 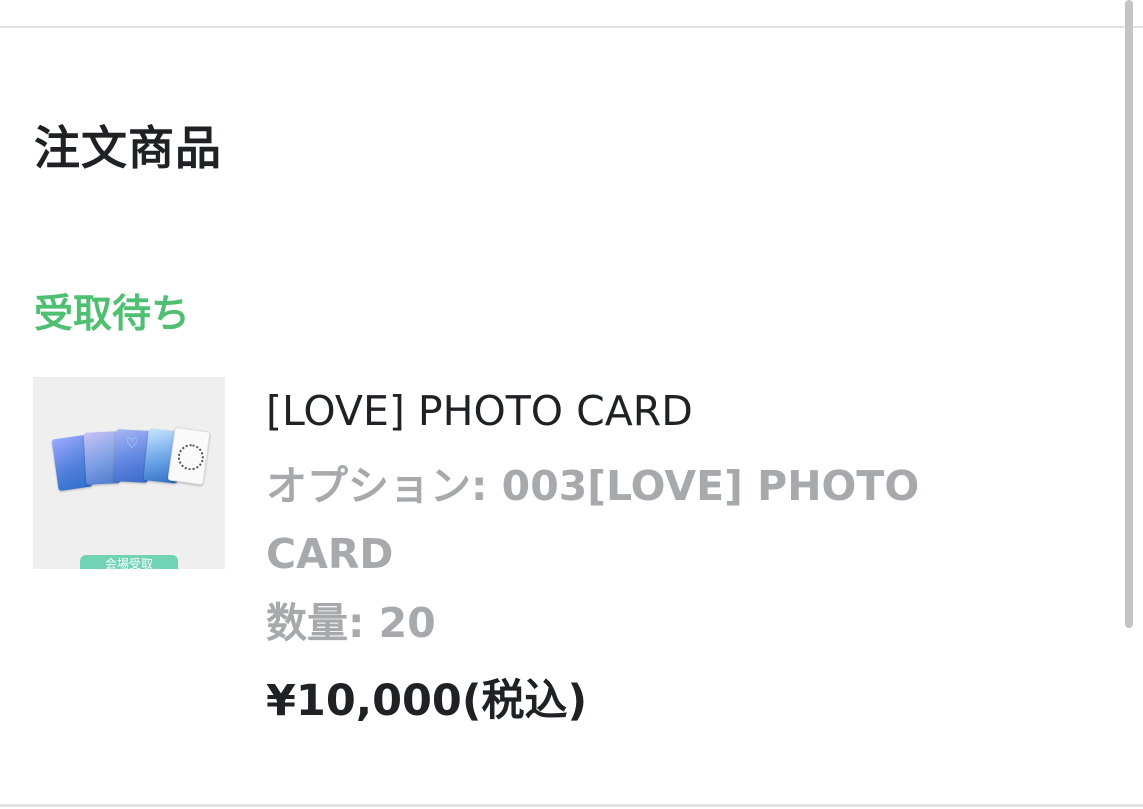 I want to click on pickup-badge: 会場受取, so click(x=129, y=562).